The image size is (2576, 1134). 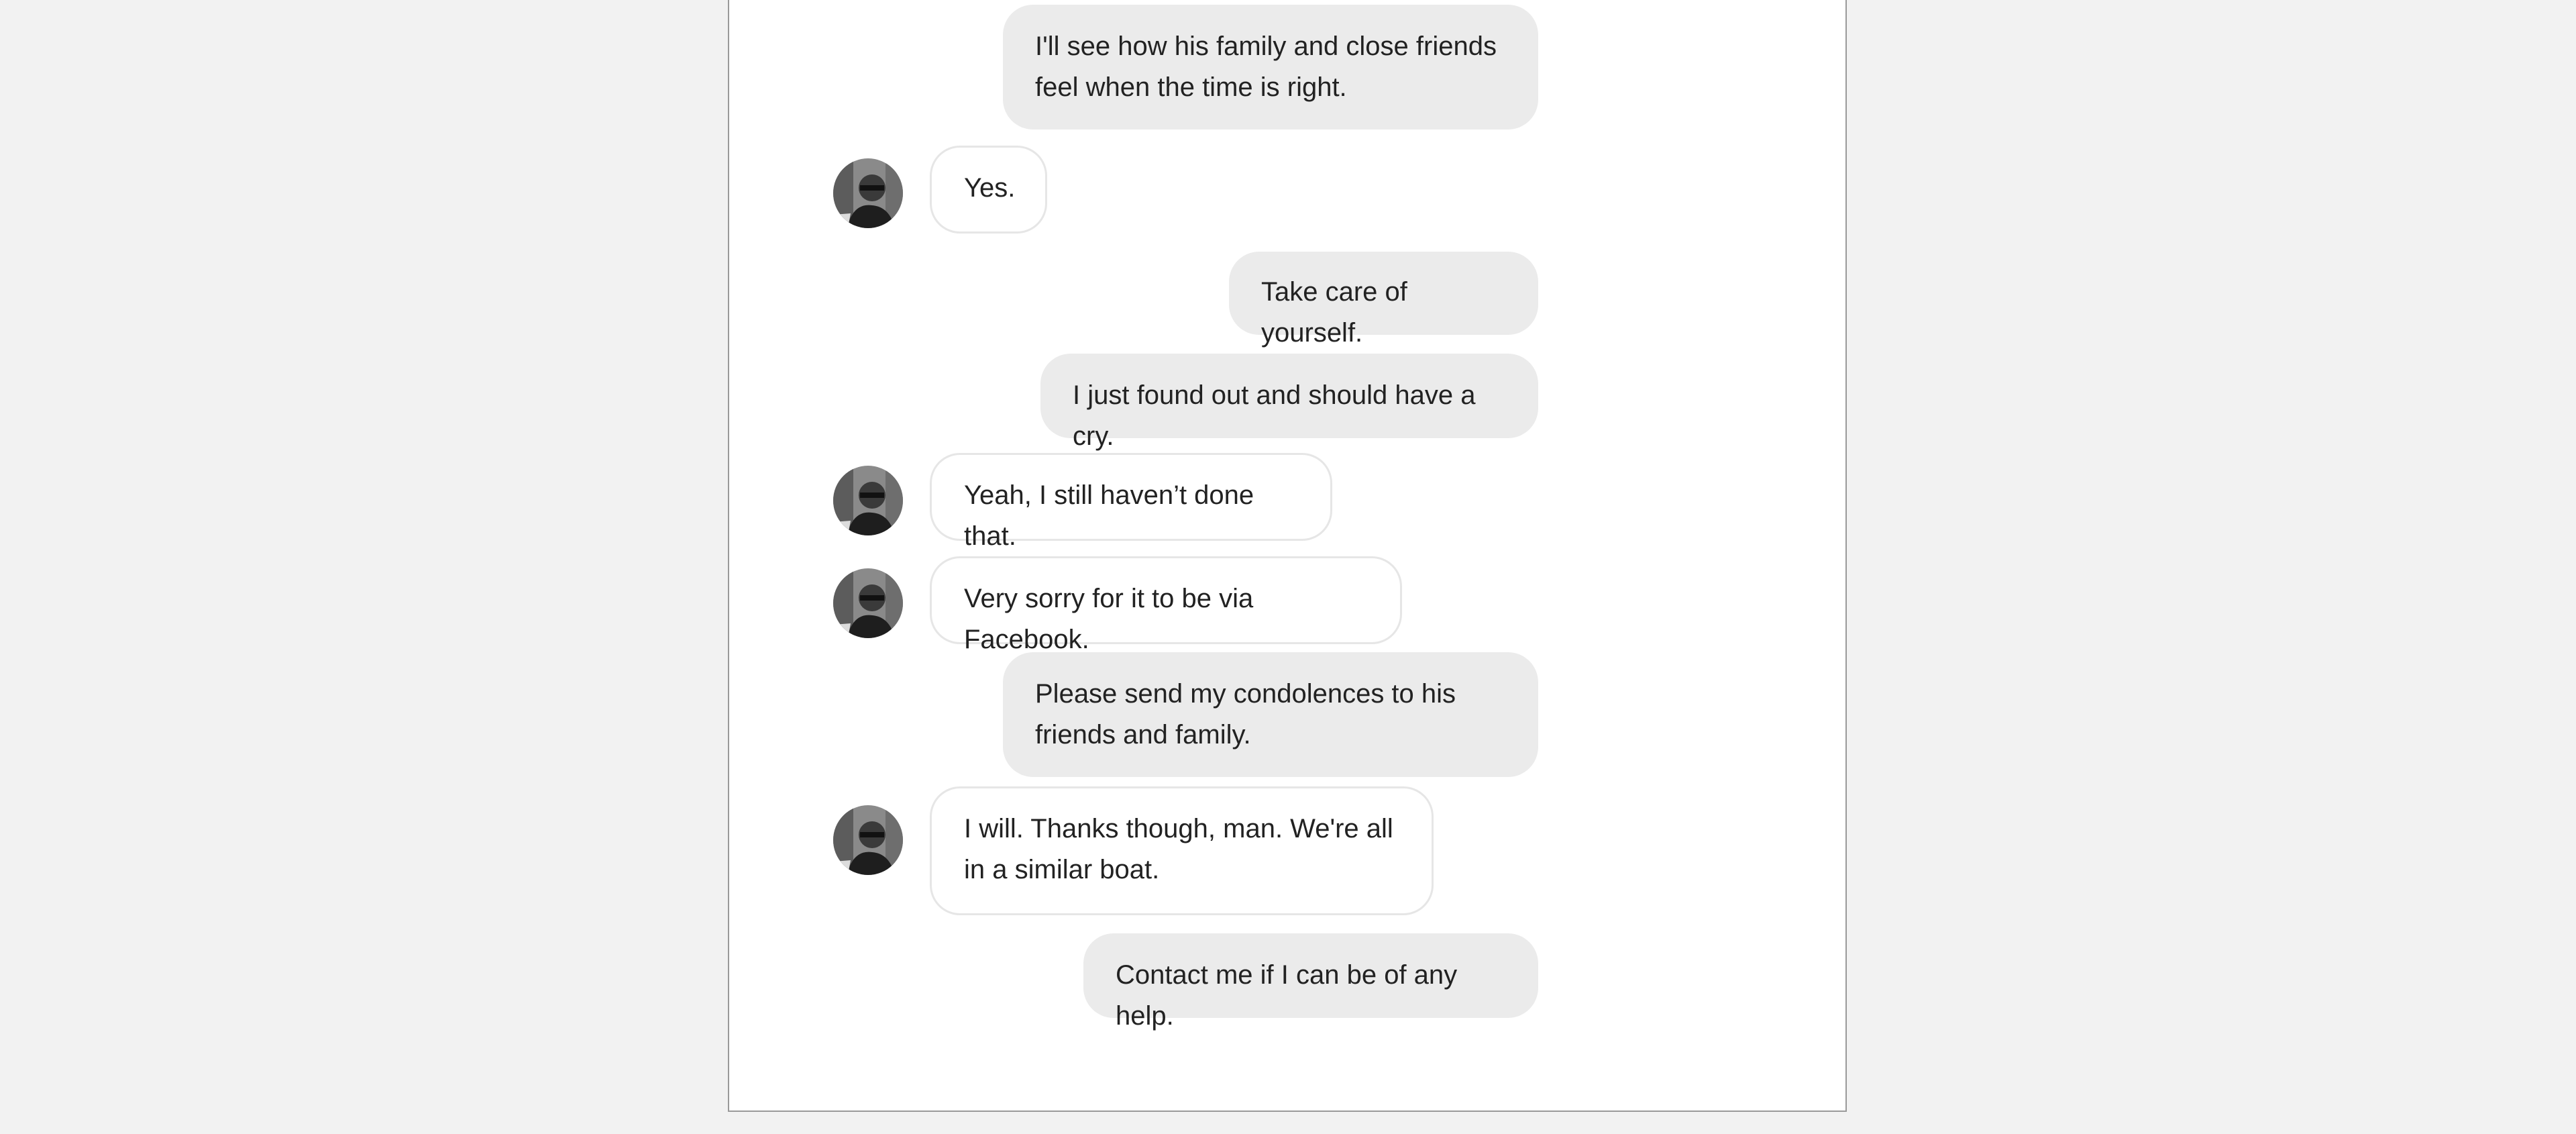 What do you see at coordinates (1131, 502) in the screenshot?
I see `received-message-bubble: Yeah, I still haven’t done that.` at bounding box center [1131, 502].